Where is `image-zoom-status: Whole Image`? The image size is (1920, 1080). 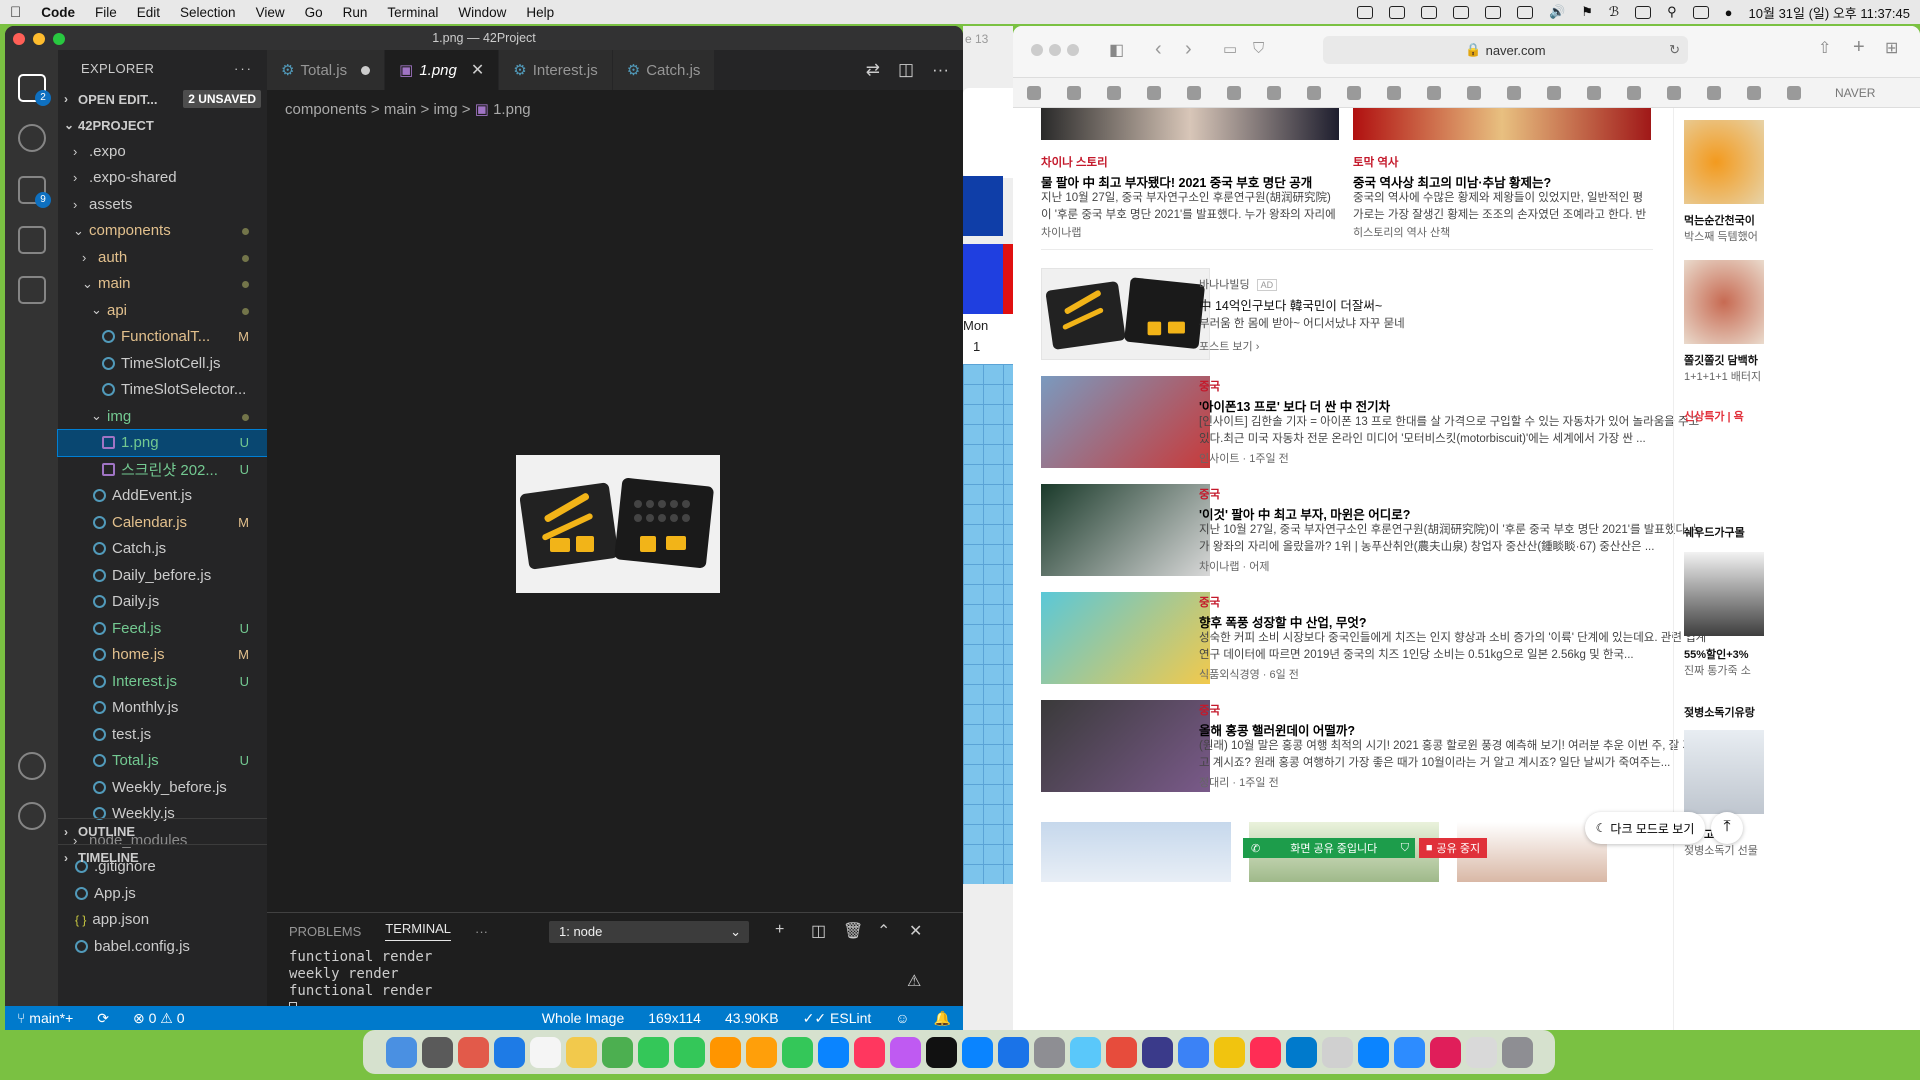 image-zoom-status: Whole Image is located at coordinates (583, 1018).